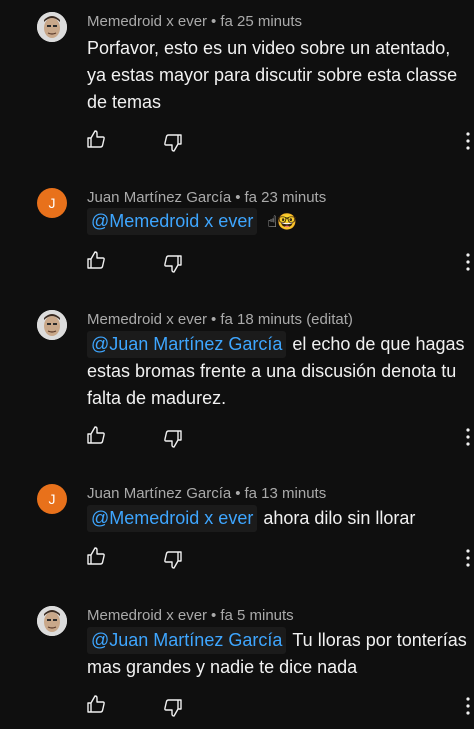 Image resolution: width=474 pixels, height=729 pixels. I want to click on comment-body: ahora dilo sin llorar, so click(339, 518).